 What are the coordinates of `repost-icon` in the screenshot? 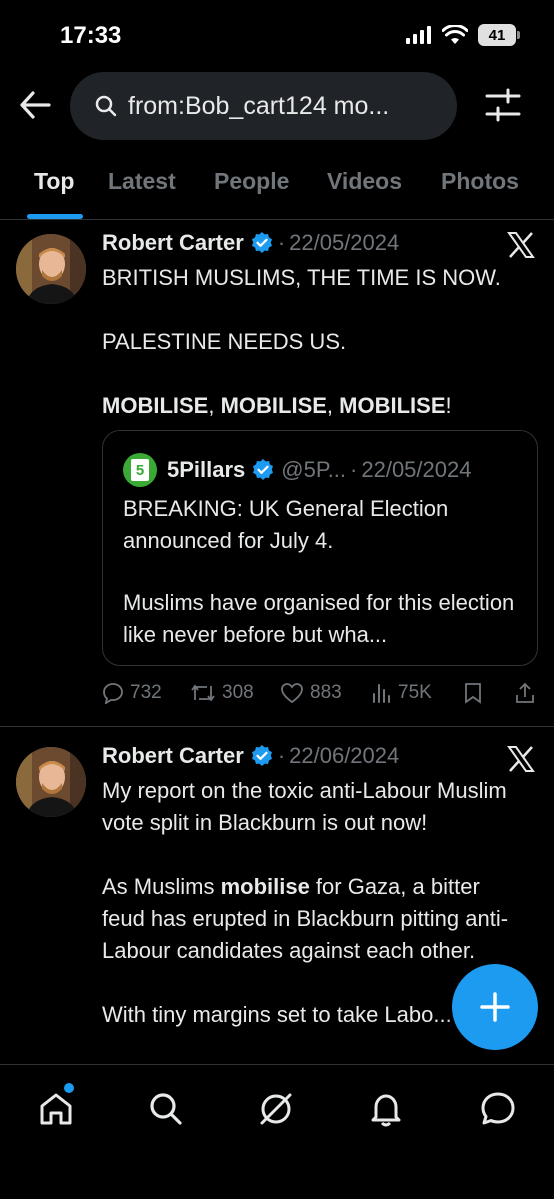 It's located at (203, 693).